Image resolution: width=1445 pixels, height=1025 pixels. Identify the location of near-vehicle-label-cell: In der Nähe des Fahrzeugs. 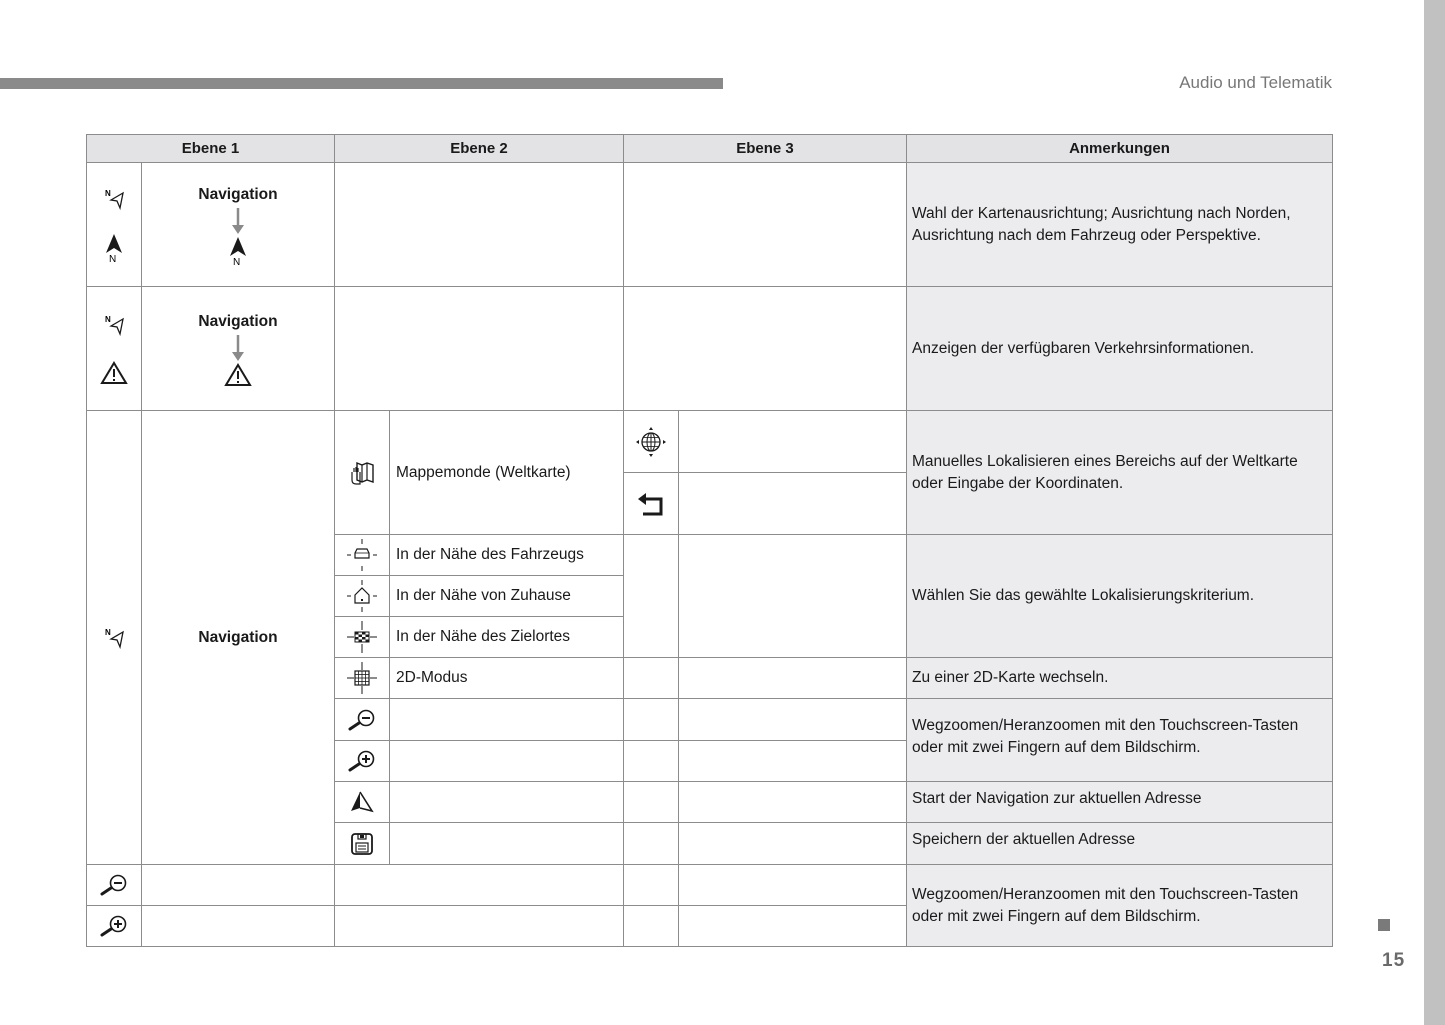
(506, 555).